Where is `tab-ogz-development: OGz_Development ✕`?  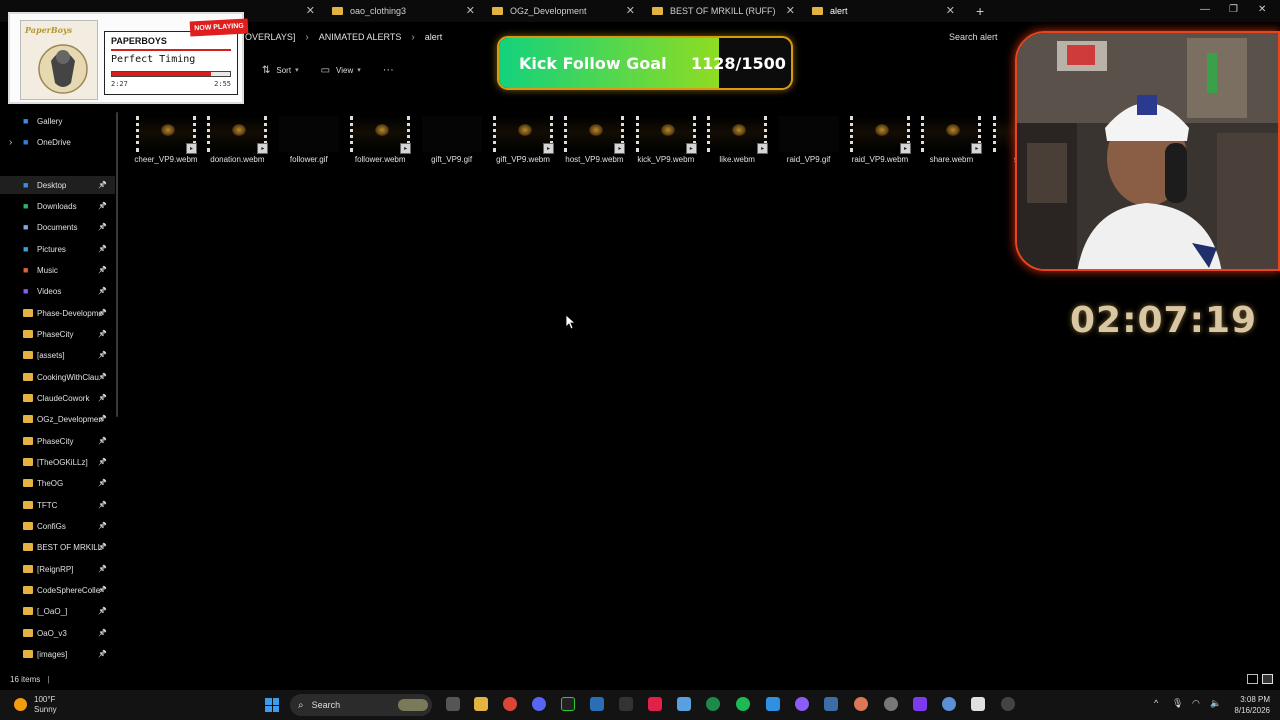 tab-ogz-development: OGz_Development ✕ is located at coordinates (563, 11).